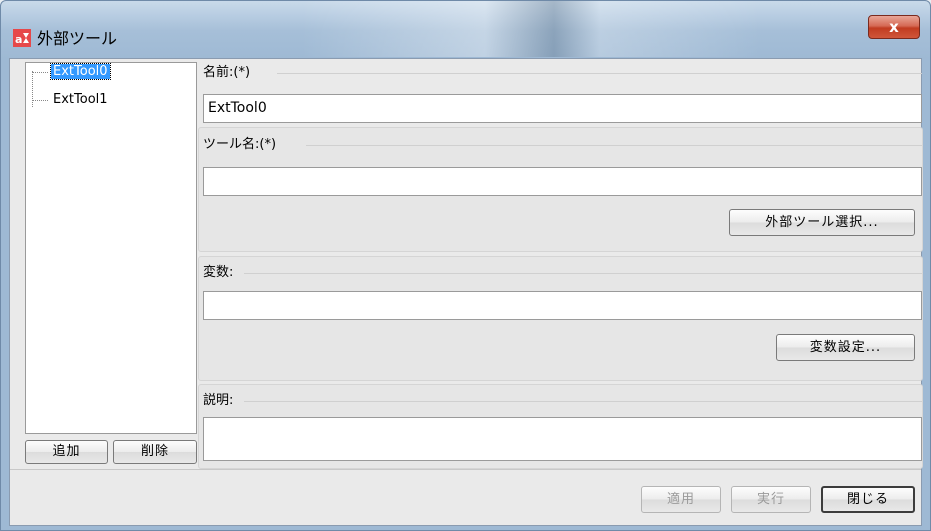 The height and width of the screenshot is (531, 931). I want to click on tool-name-label: ツール名:(*), so click(240, 144).